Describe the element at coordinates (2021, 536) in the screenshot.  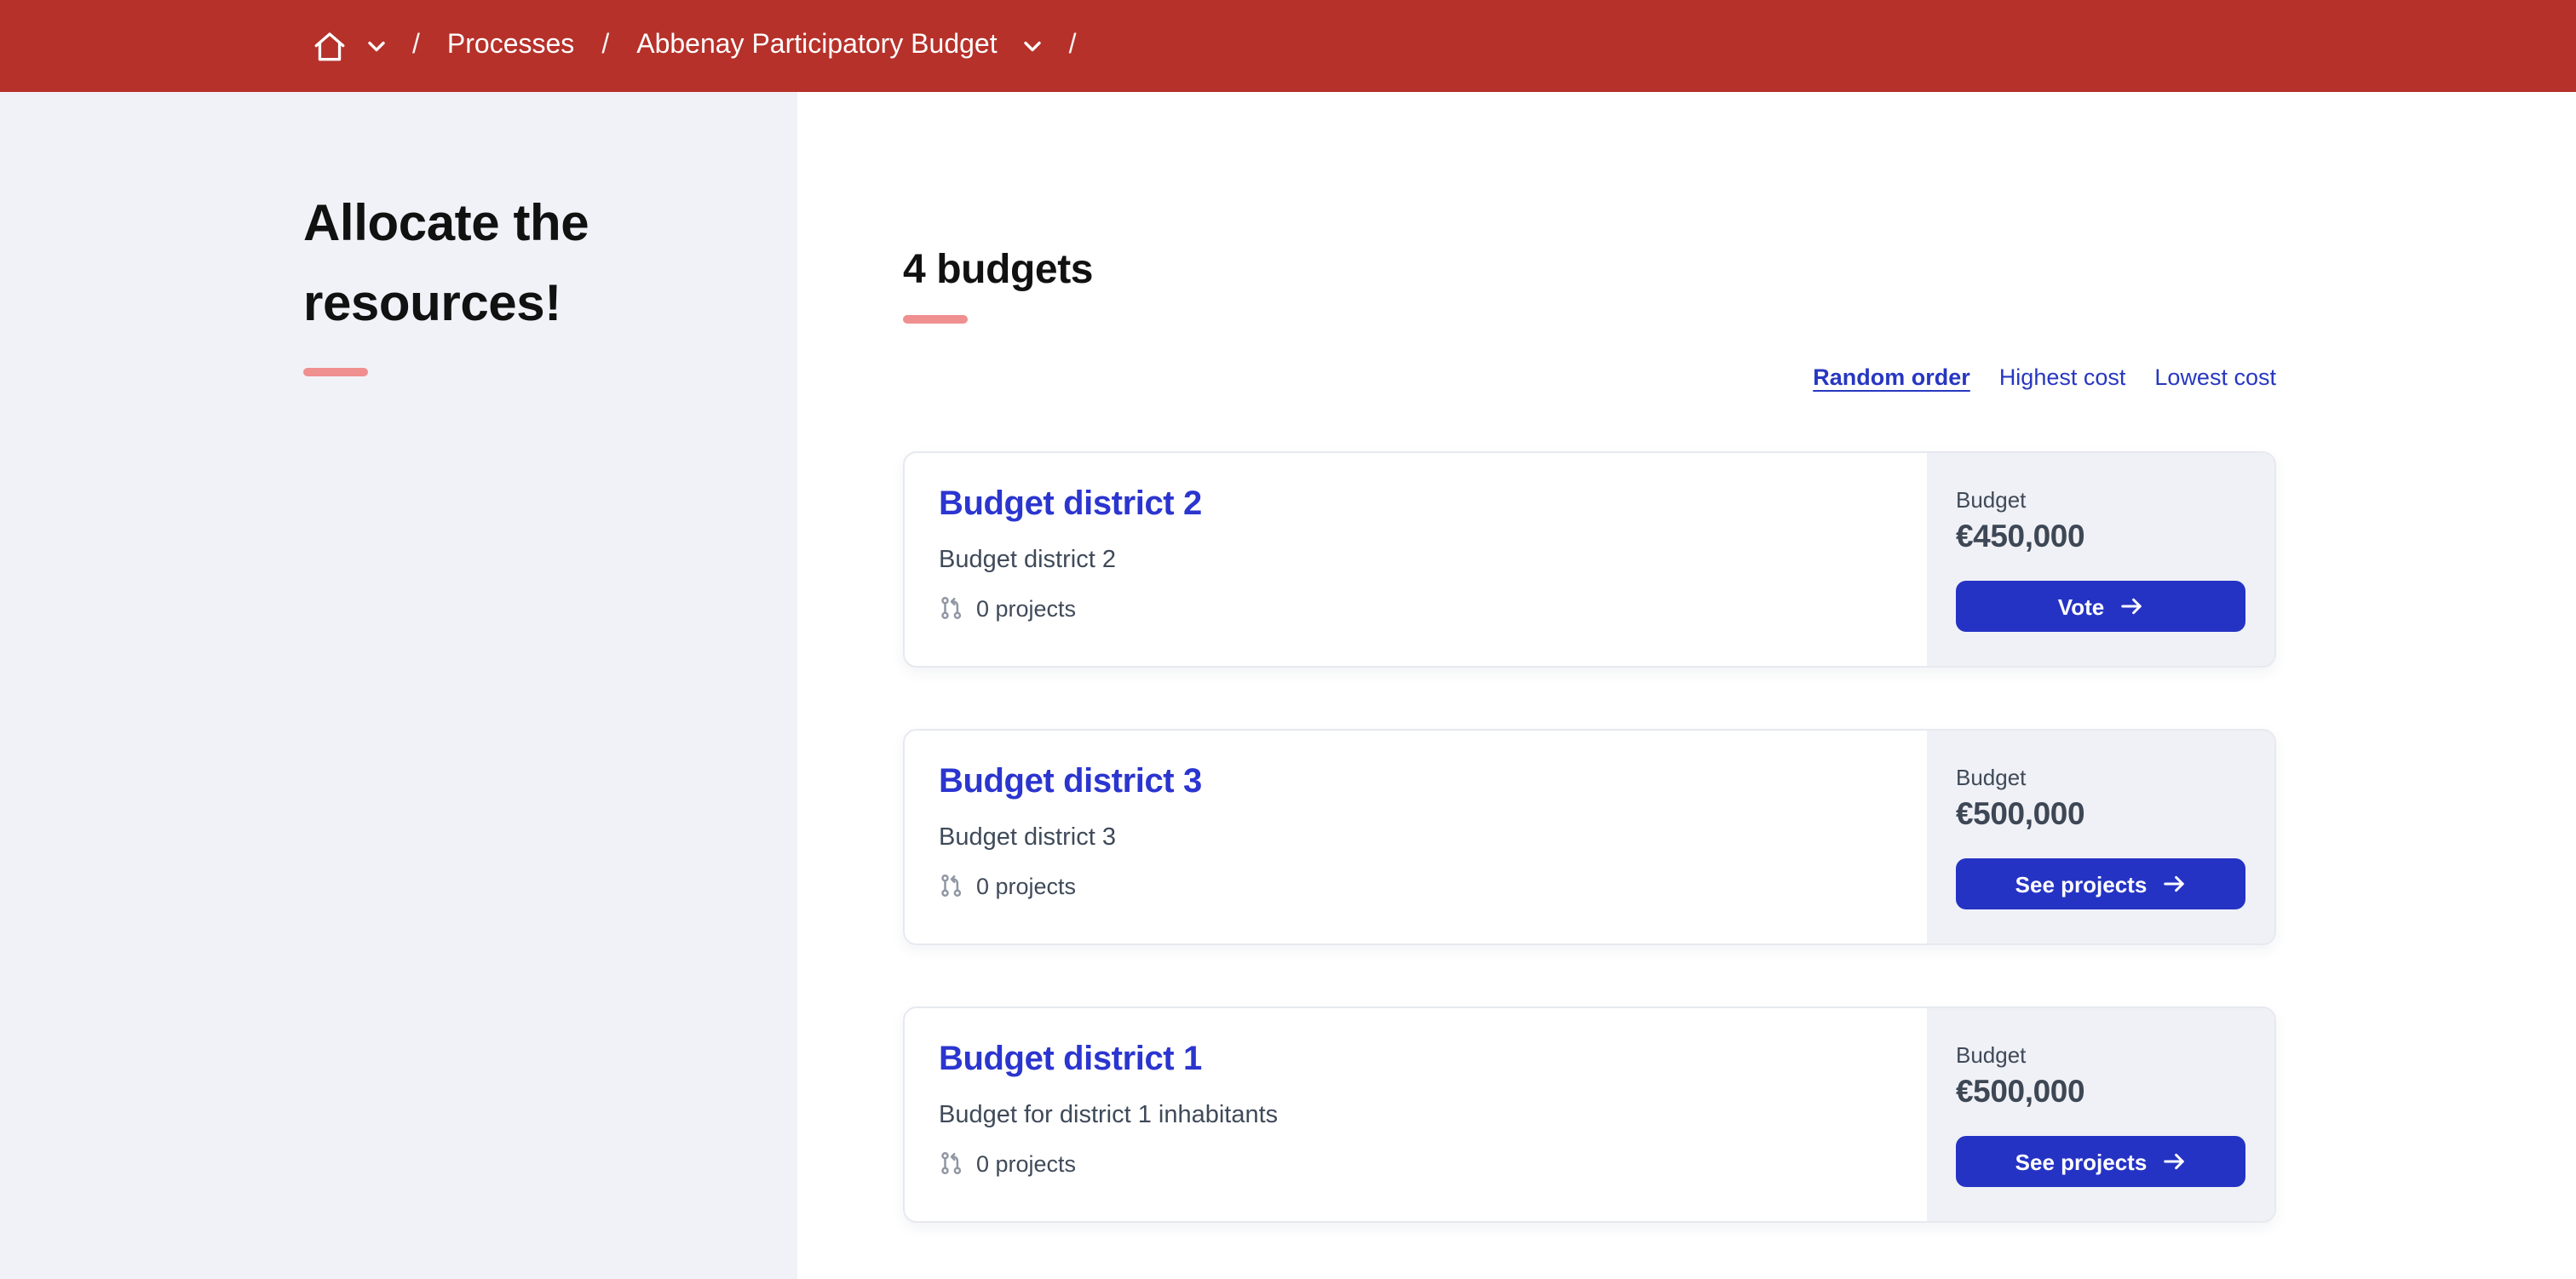
I see `budget-amount: €450,000` at that location.